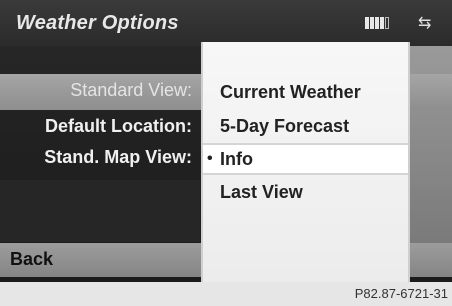  Describe the element at coordinates (97, 23) in the screenshot. I see `screen-title: Weather Options` at that location.